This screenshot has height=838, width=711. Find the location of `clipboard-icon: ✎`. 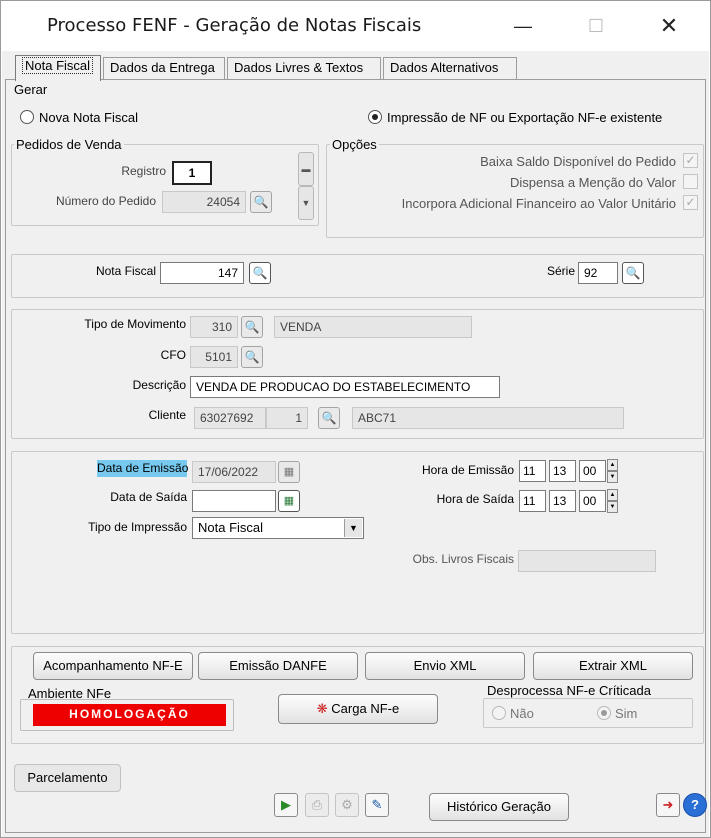

clipboard-icon: ✎ is located at coordinates (377, 805).